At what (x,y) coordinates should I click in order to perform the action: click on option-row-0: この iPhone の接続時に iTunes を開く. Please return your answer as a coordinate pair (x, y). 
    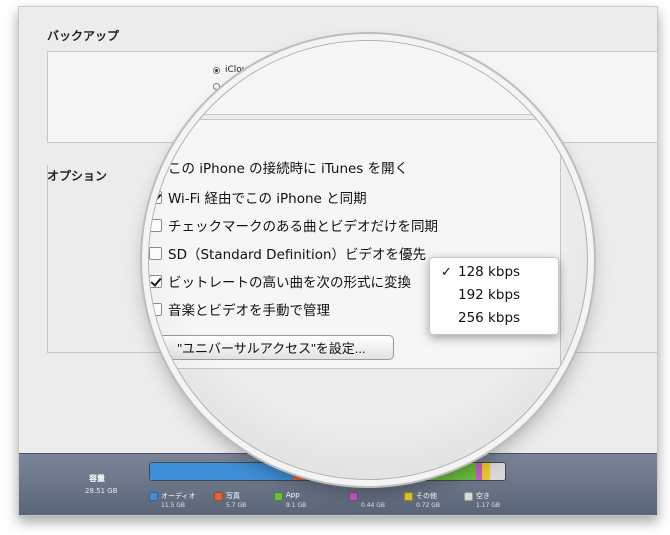
    Looking at the image, I should click on (278, 167).